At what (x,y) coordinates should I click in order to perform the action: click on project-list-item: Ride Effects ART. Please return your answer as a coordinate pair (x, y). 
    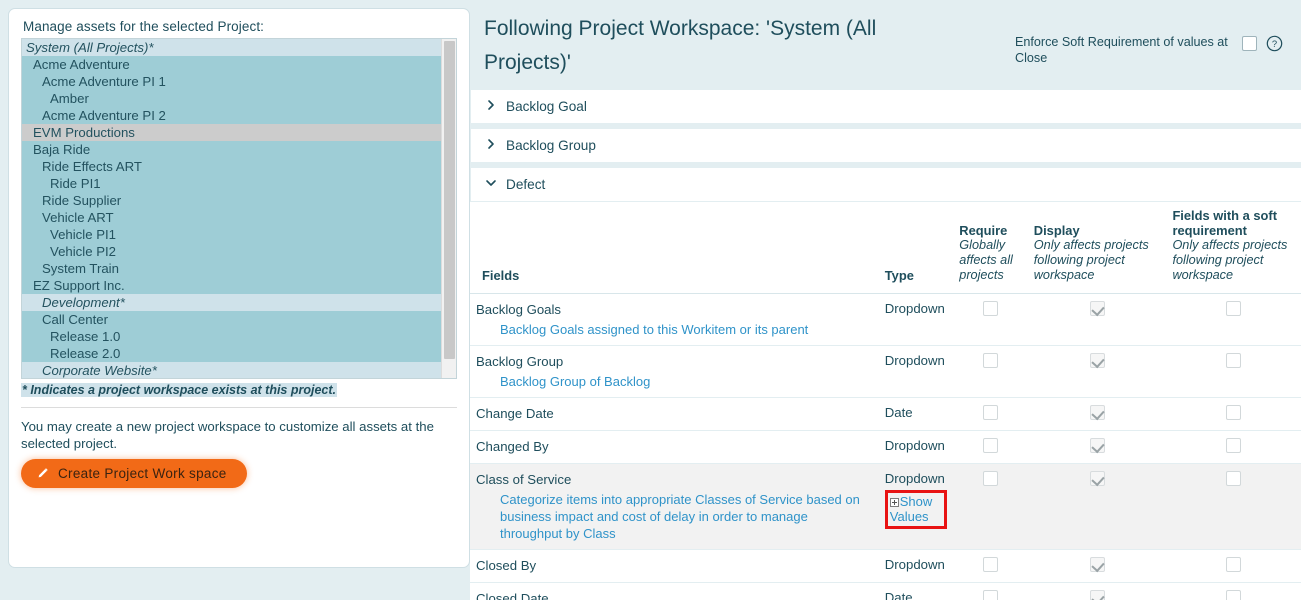
    Looking at the image, I should click on (239, 166).